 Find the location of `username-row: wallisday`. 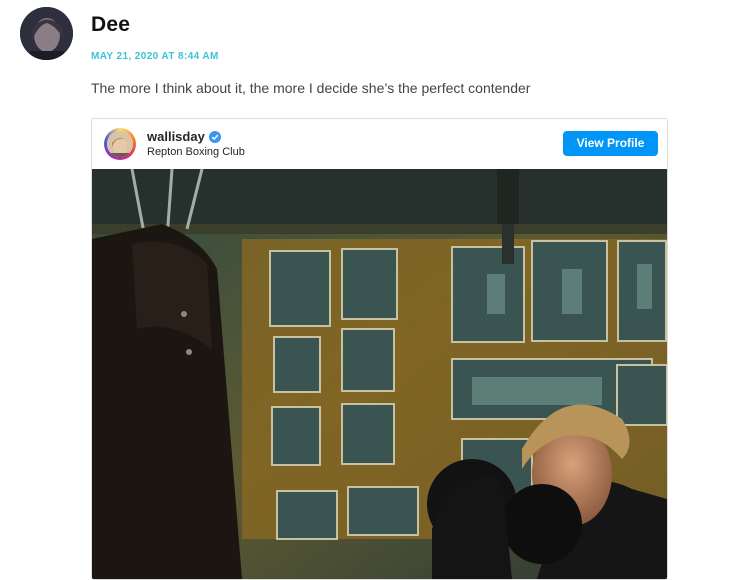

username-row: wallisday is located at coordinates (184, 136).